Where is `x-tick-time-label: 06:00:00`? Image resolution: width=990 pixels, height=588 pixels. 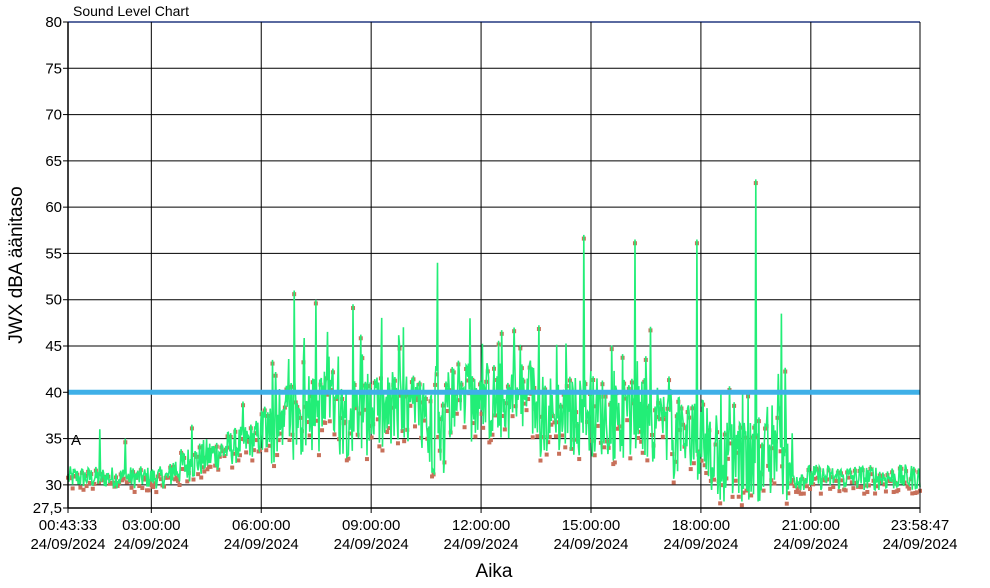 x-tick-time-label: 06:00:00 is located at coordinates (261, 525).